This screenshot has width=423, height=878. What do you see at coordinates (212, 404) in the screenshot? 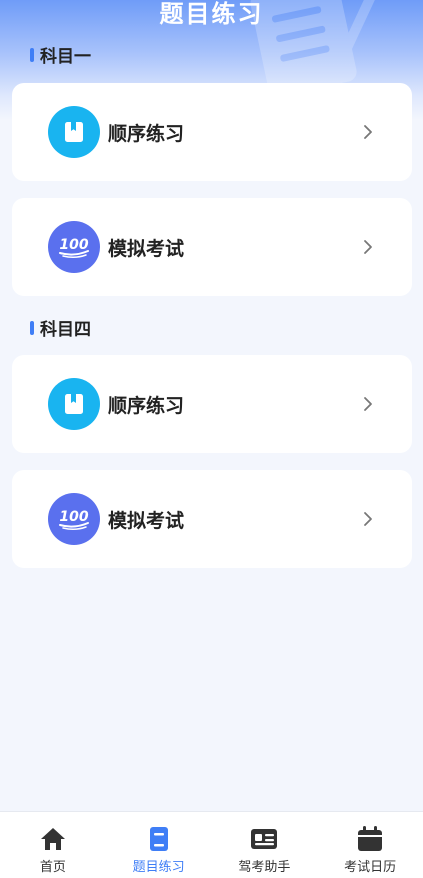
I see `card-subject-four-sequential-practice: 顺序练习` at bounding box center [212, 404].